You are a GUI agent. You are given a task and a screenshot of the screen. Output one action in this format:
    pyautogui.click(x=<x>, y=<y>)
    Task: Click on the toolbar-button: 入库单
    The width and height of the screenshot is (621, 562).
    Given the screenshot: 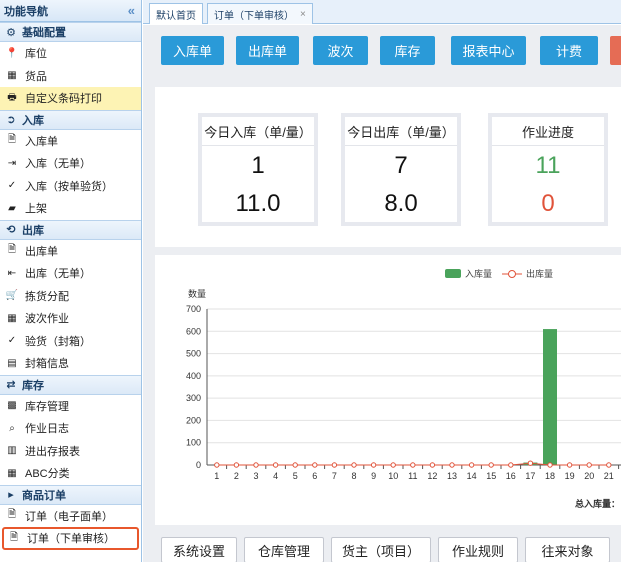 What is the action you would take?
    pyautogui.click(x=192, y=50)
    